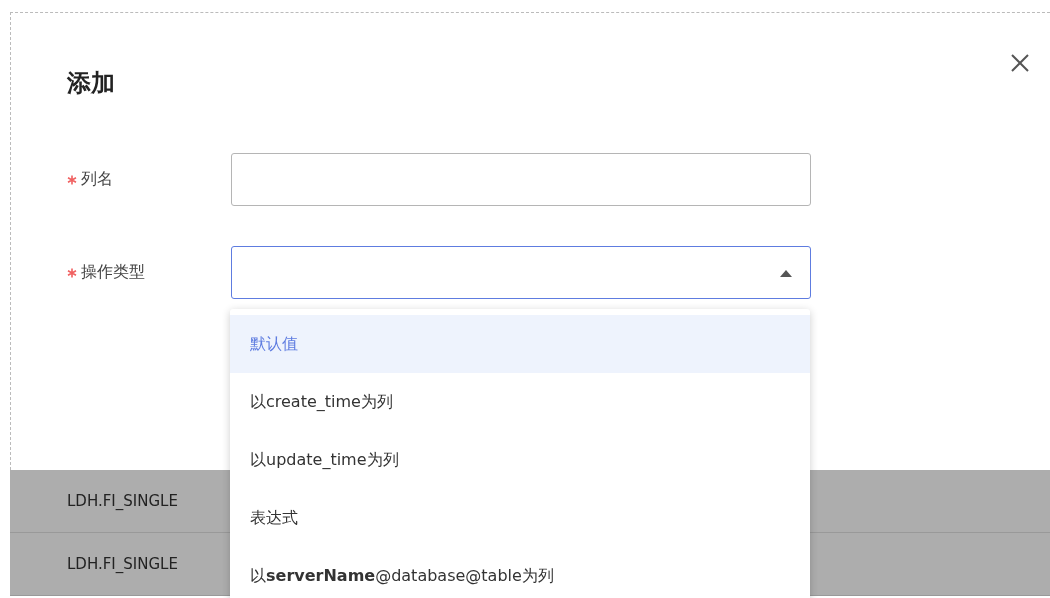 Image resolution: width=1050 pixels, height=598 pixels. Describe the element at coordinates (520, 402) in the screenshot. I see `dropdown-option: 以create_time为列` at that location.